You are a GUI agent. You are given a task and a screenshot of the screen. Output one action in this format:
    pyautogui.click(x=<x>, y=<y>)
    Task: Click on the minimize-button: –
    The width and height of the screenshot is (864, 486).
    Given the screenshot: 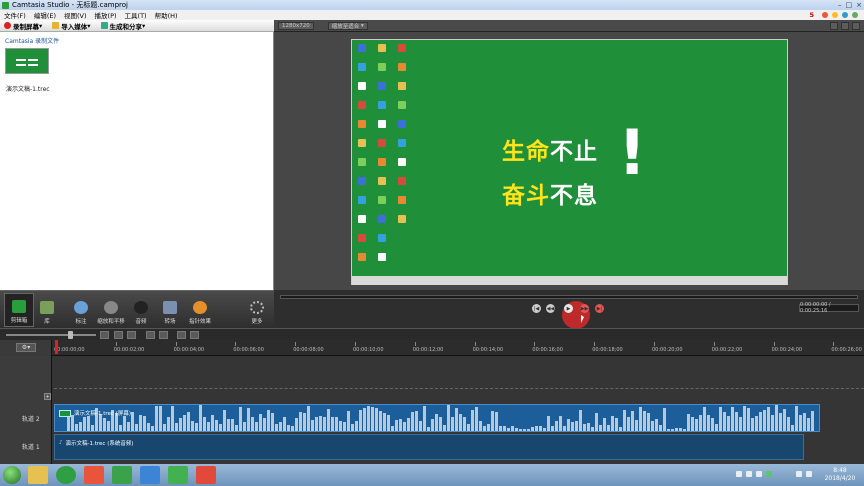 What is the action you would take?
    pyautogui.click(x=840, y=5)
    